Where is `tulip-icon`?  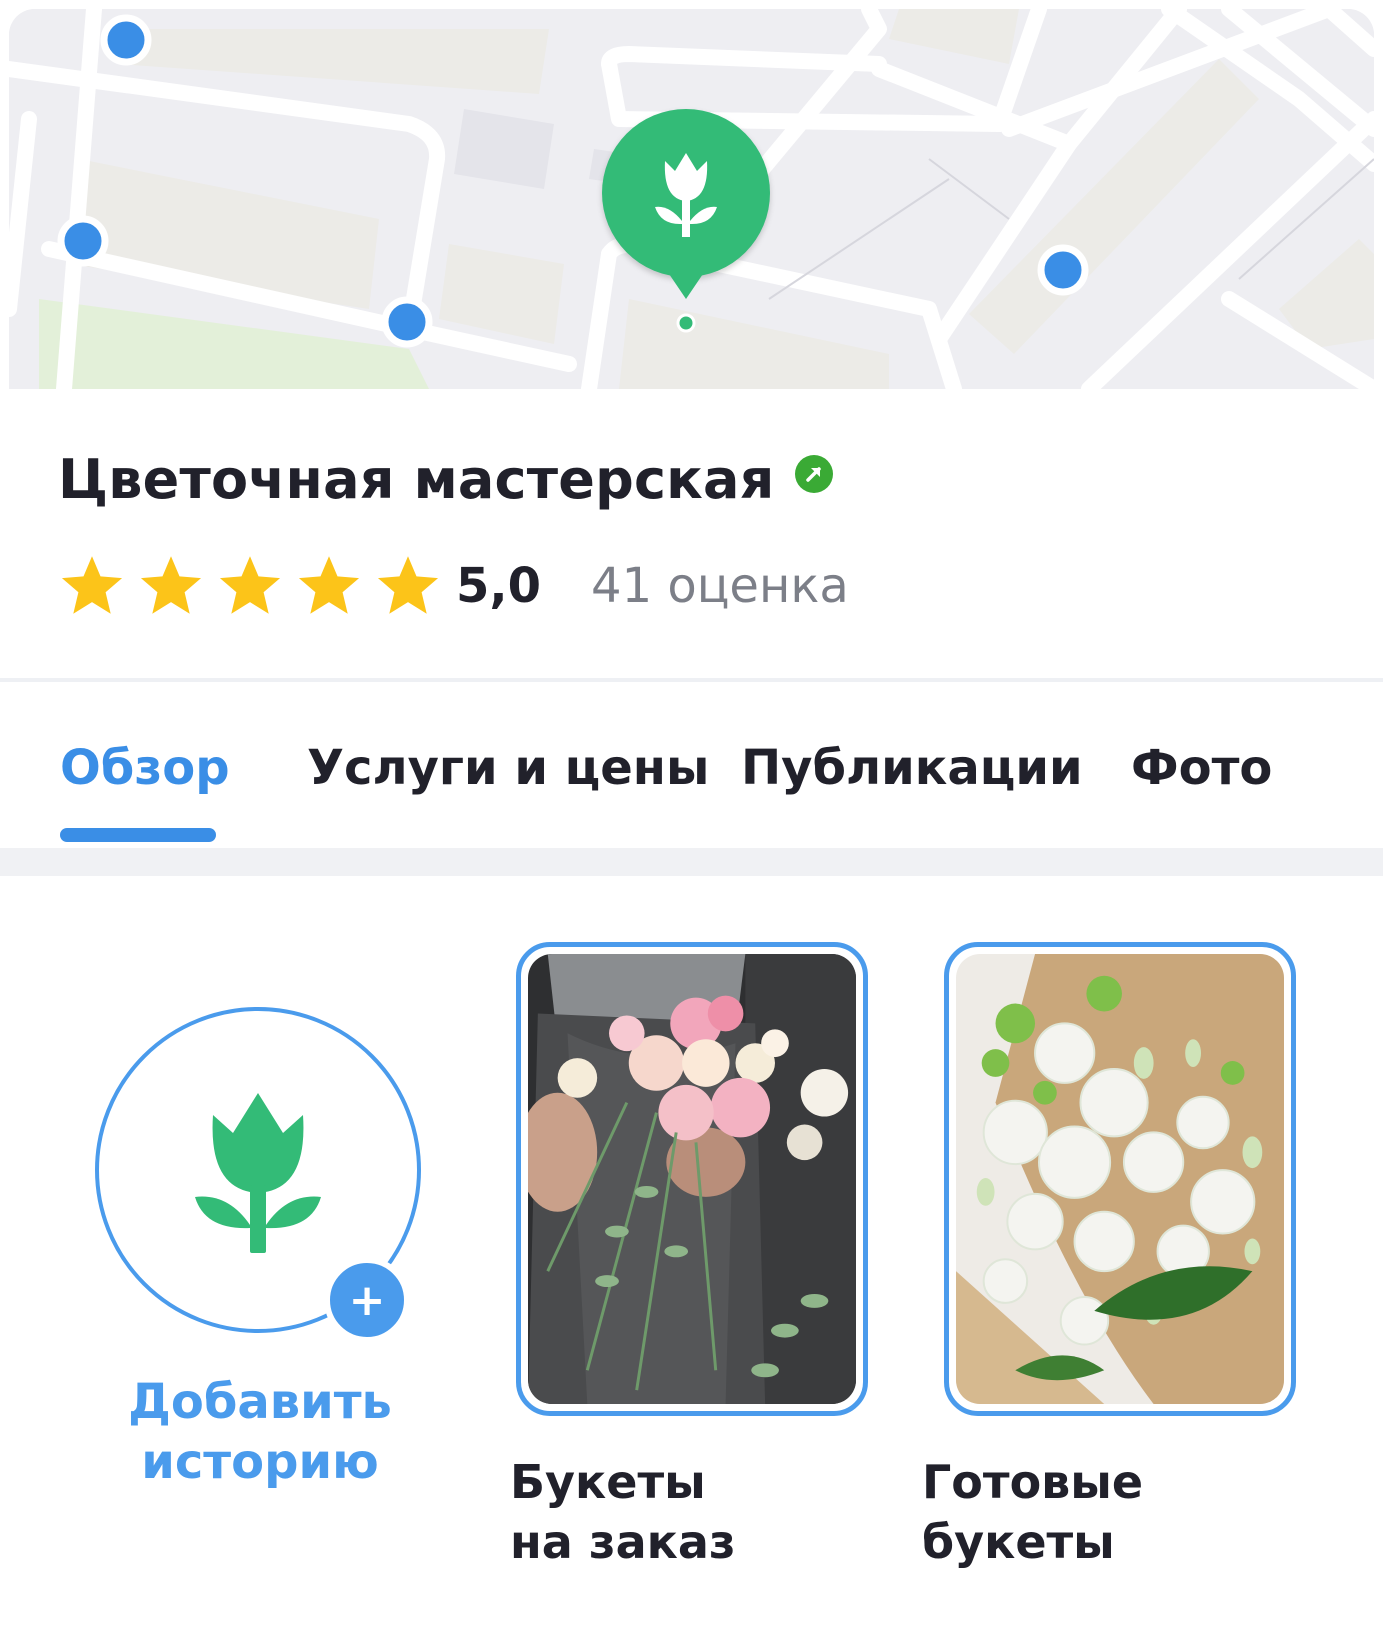
tulip-icon is located at coordinates (258, 1173).